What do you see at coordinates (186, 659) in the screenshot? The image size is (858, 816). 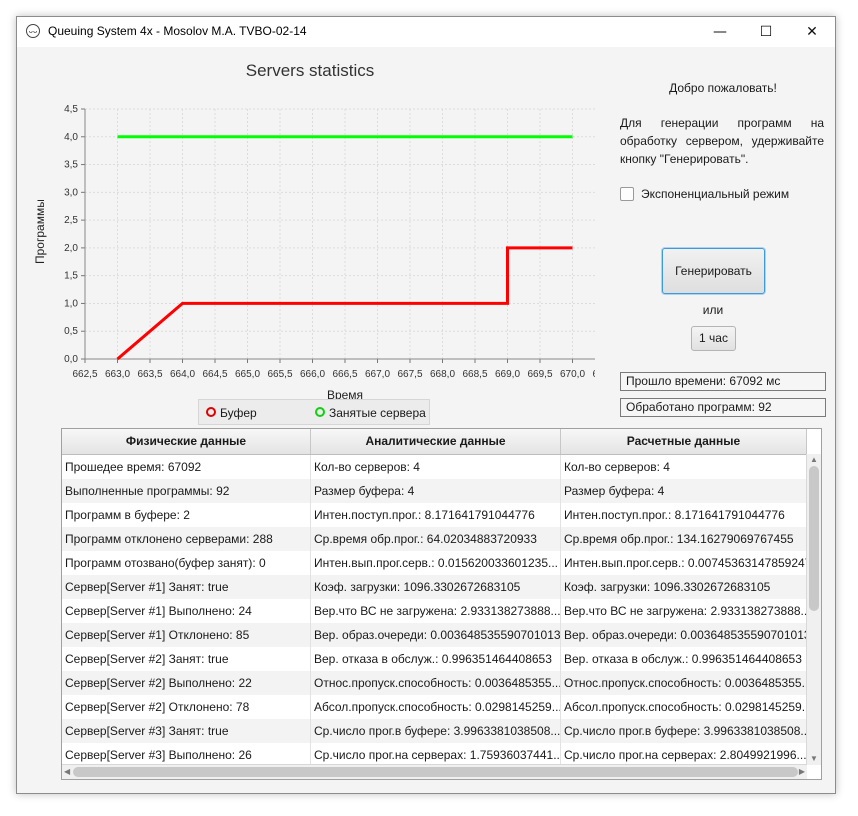 I see `table-cell: Сервер[Server #2] Занят: true` at bounding box center [186, 659].